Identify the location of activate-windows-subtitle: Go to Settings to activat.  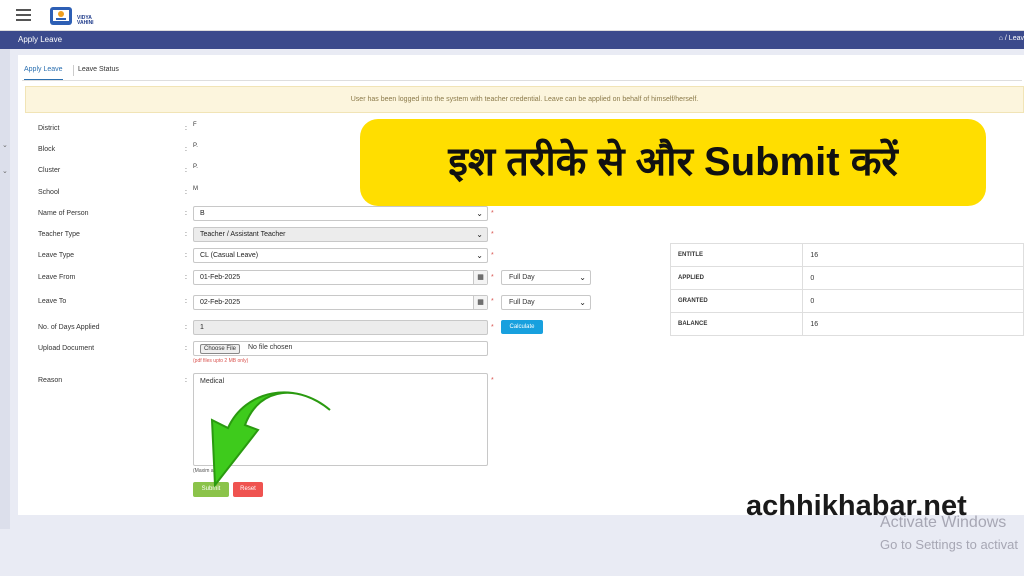
(949, 544).